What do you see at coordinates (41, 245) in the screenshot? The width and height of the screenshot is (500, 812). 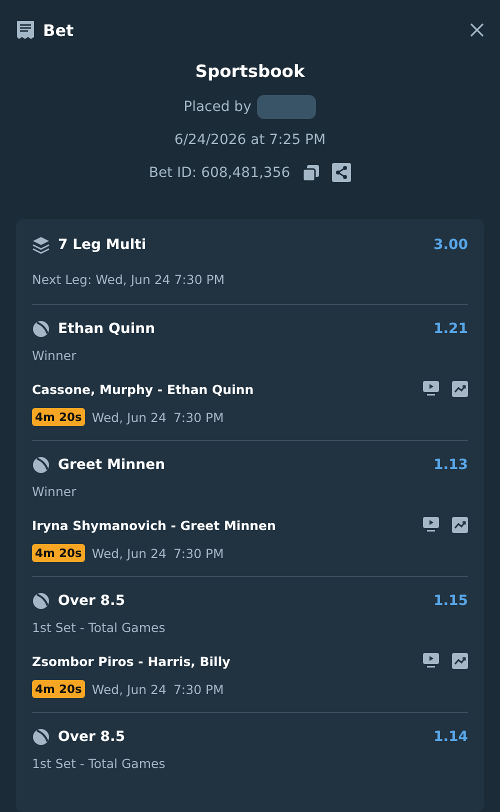 I see `layers-icon` at bounding box center [41, 245].